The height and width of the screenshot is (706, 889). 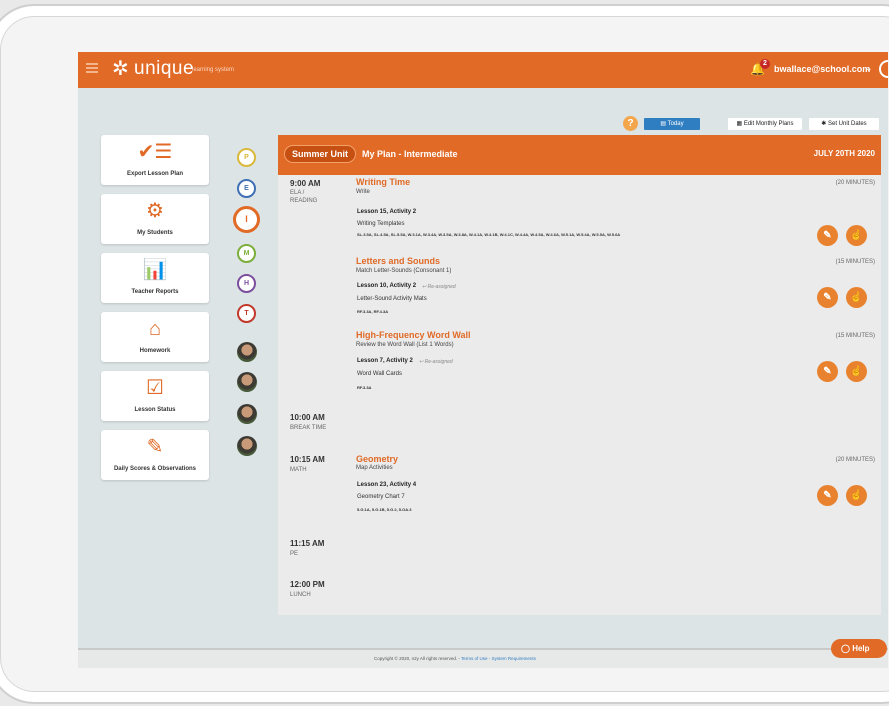 I want to click on sidebar-label: Teacher Reports, so click(x=155, y=292).